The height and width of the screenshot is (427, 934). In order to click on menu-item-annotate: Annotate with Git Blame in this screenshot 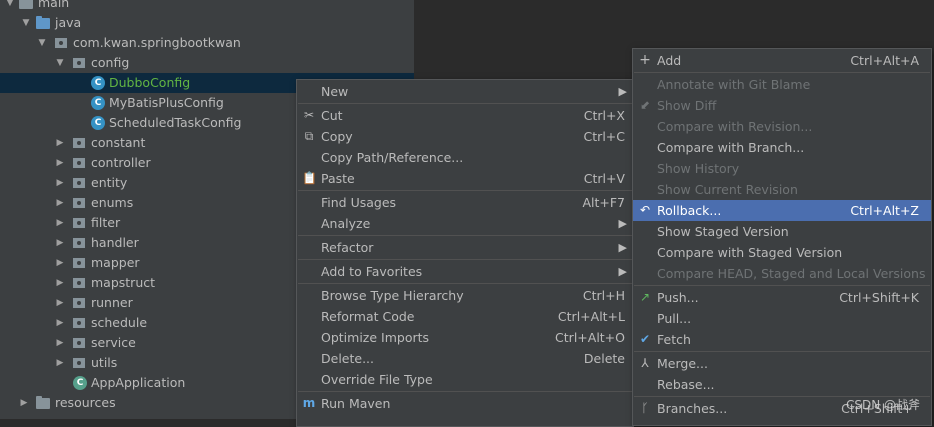, I will do `click(782, 84)`.